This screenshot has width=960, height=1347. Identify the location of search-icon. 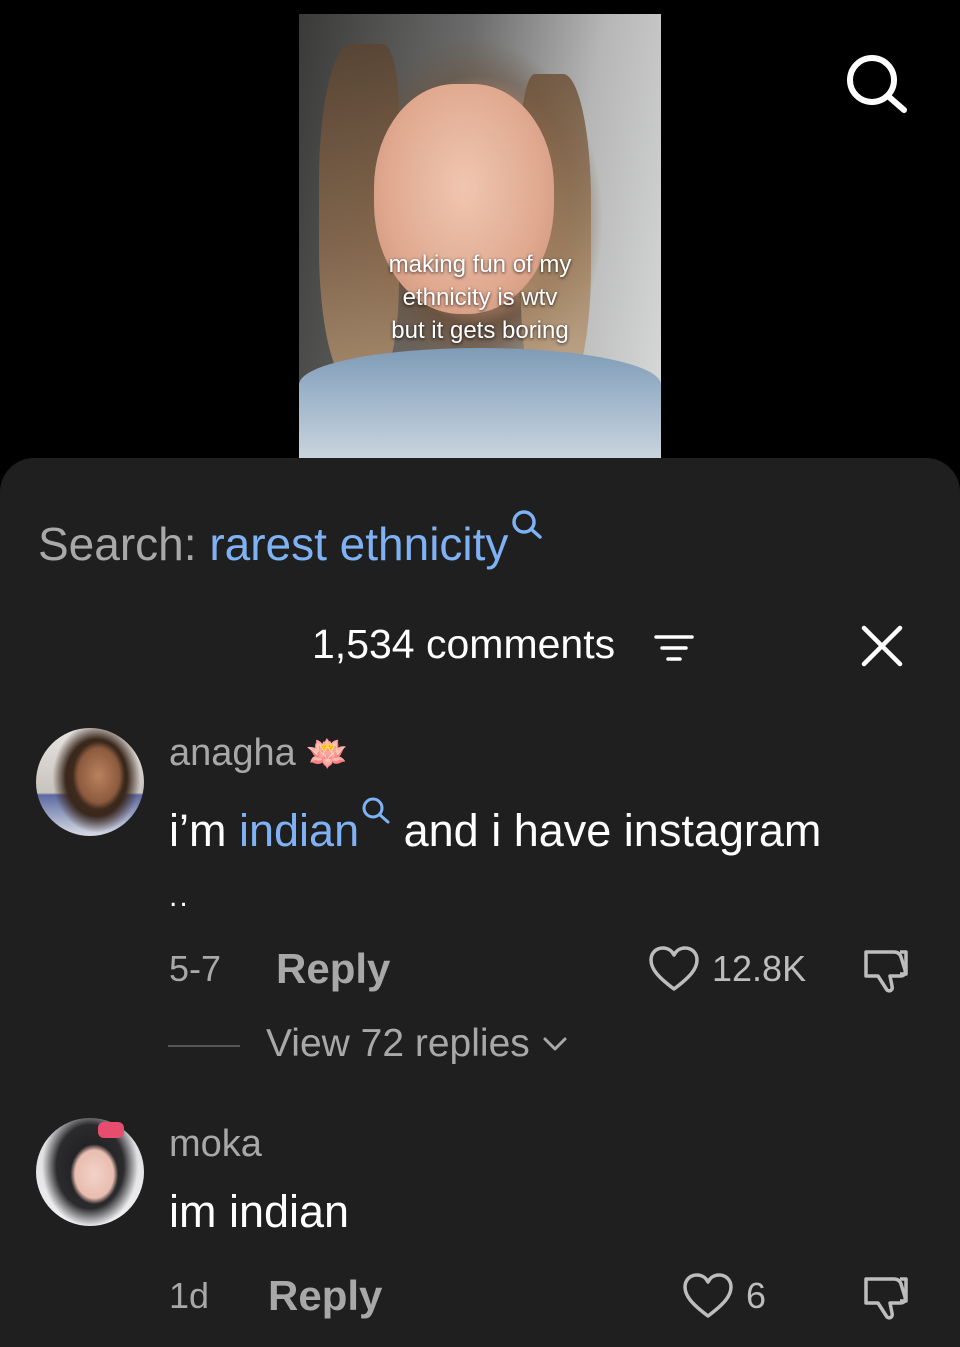
(875, 83).